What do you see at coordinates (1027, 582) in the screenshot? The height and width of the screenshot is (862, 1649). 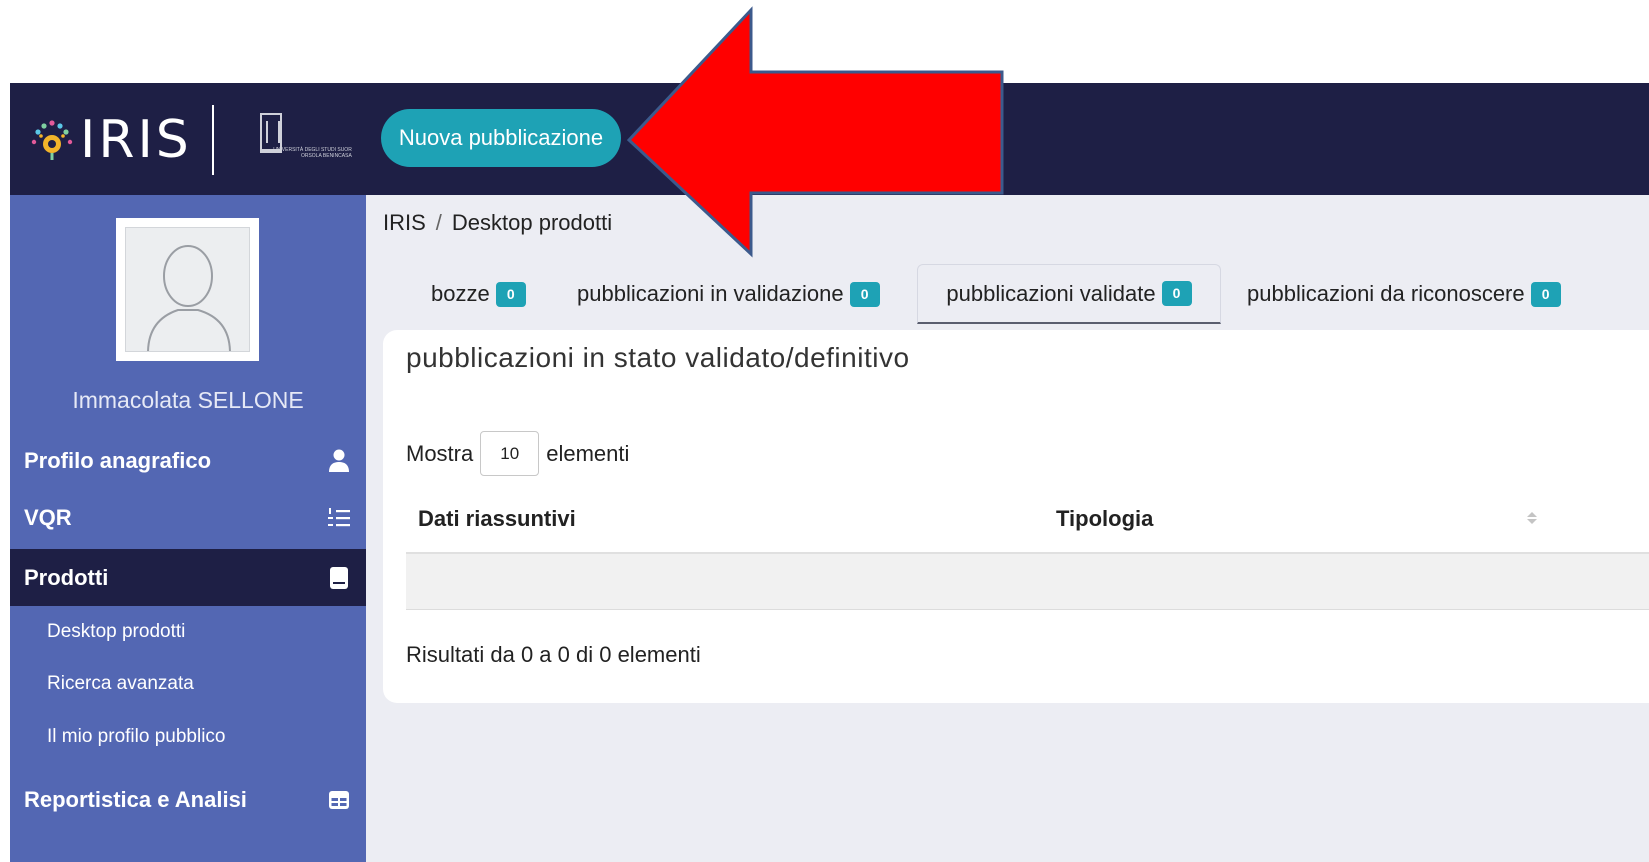 I see `table-empty-row` at bounding box center [1027, 582].